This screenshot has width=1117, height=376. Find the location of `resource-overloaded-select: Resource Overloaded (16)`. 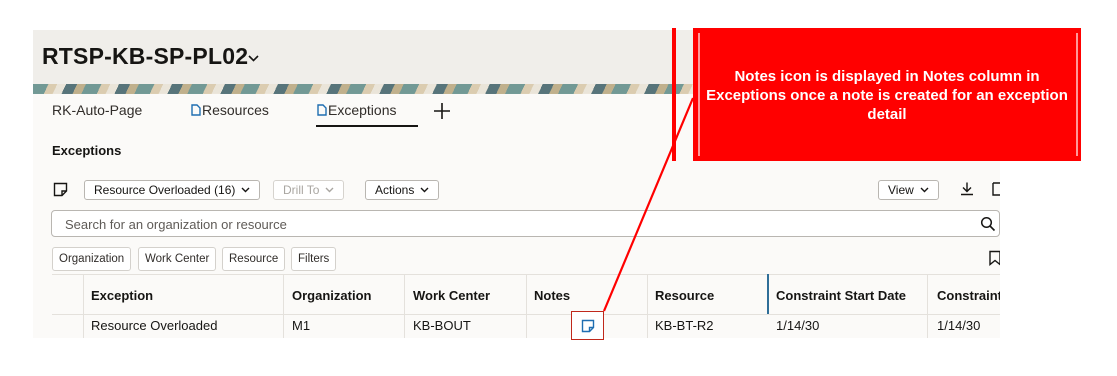

resource-overloaded-select: Resource Overloaded (16) is located at coordinates (172, 190).